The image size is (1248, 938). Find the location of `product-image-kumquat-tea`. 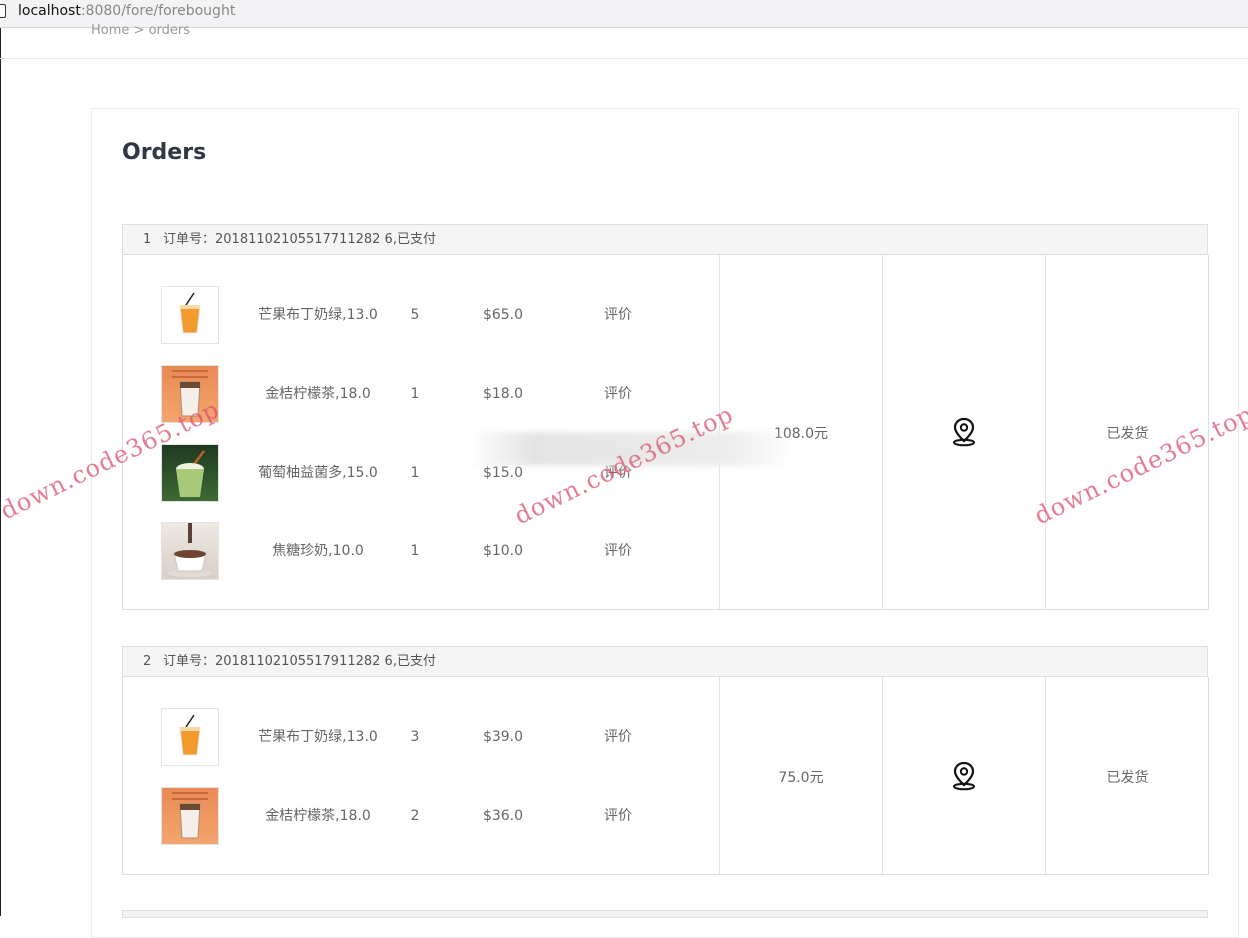

product-image-kumquat-tea is located at coordinates (190, 816).